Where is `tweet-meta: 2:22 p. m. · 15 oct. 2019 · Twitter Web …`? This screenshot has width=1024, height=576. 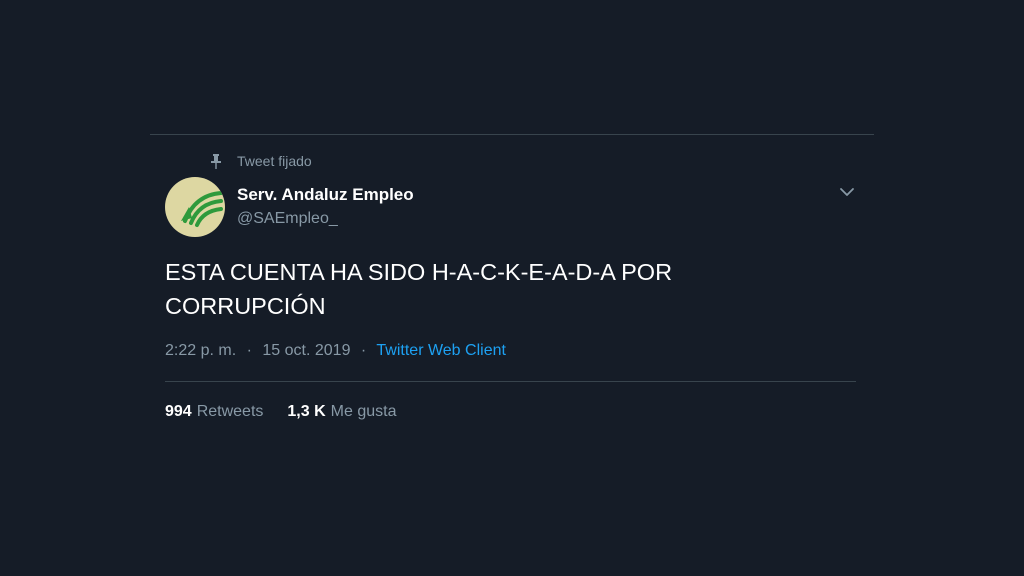
tweet-meta: 2:22 p. m. · 15 oct. 2019 · Twitter Web … is located at coordinates (335, 351).